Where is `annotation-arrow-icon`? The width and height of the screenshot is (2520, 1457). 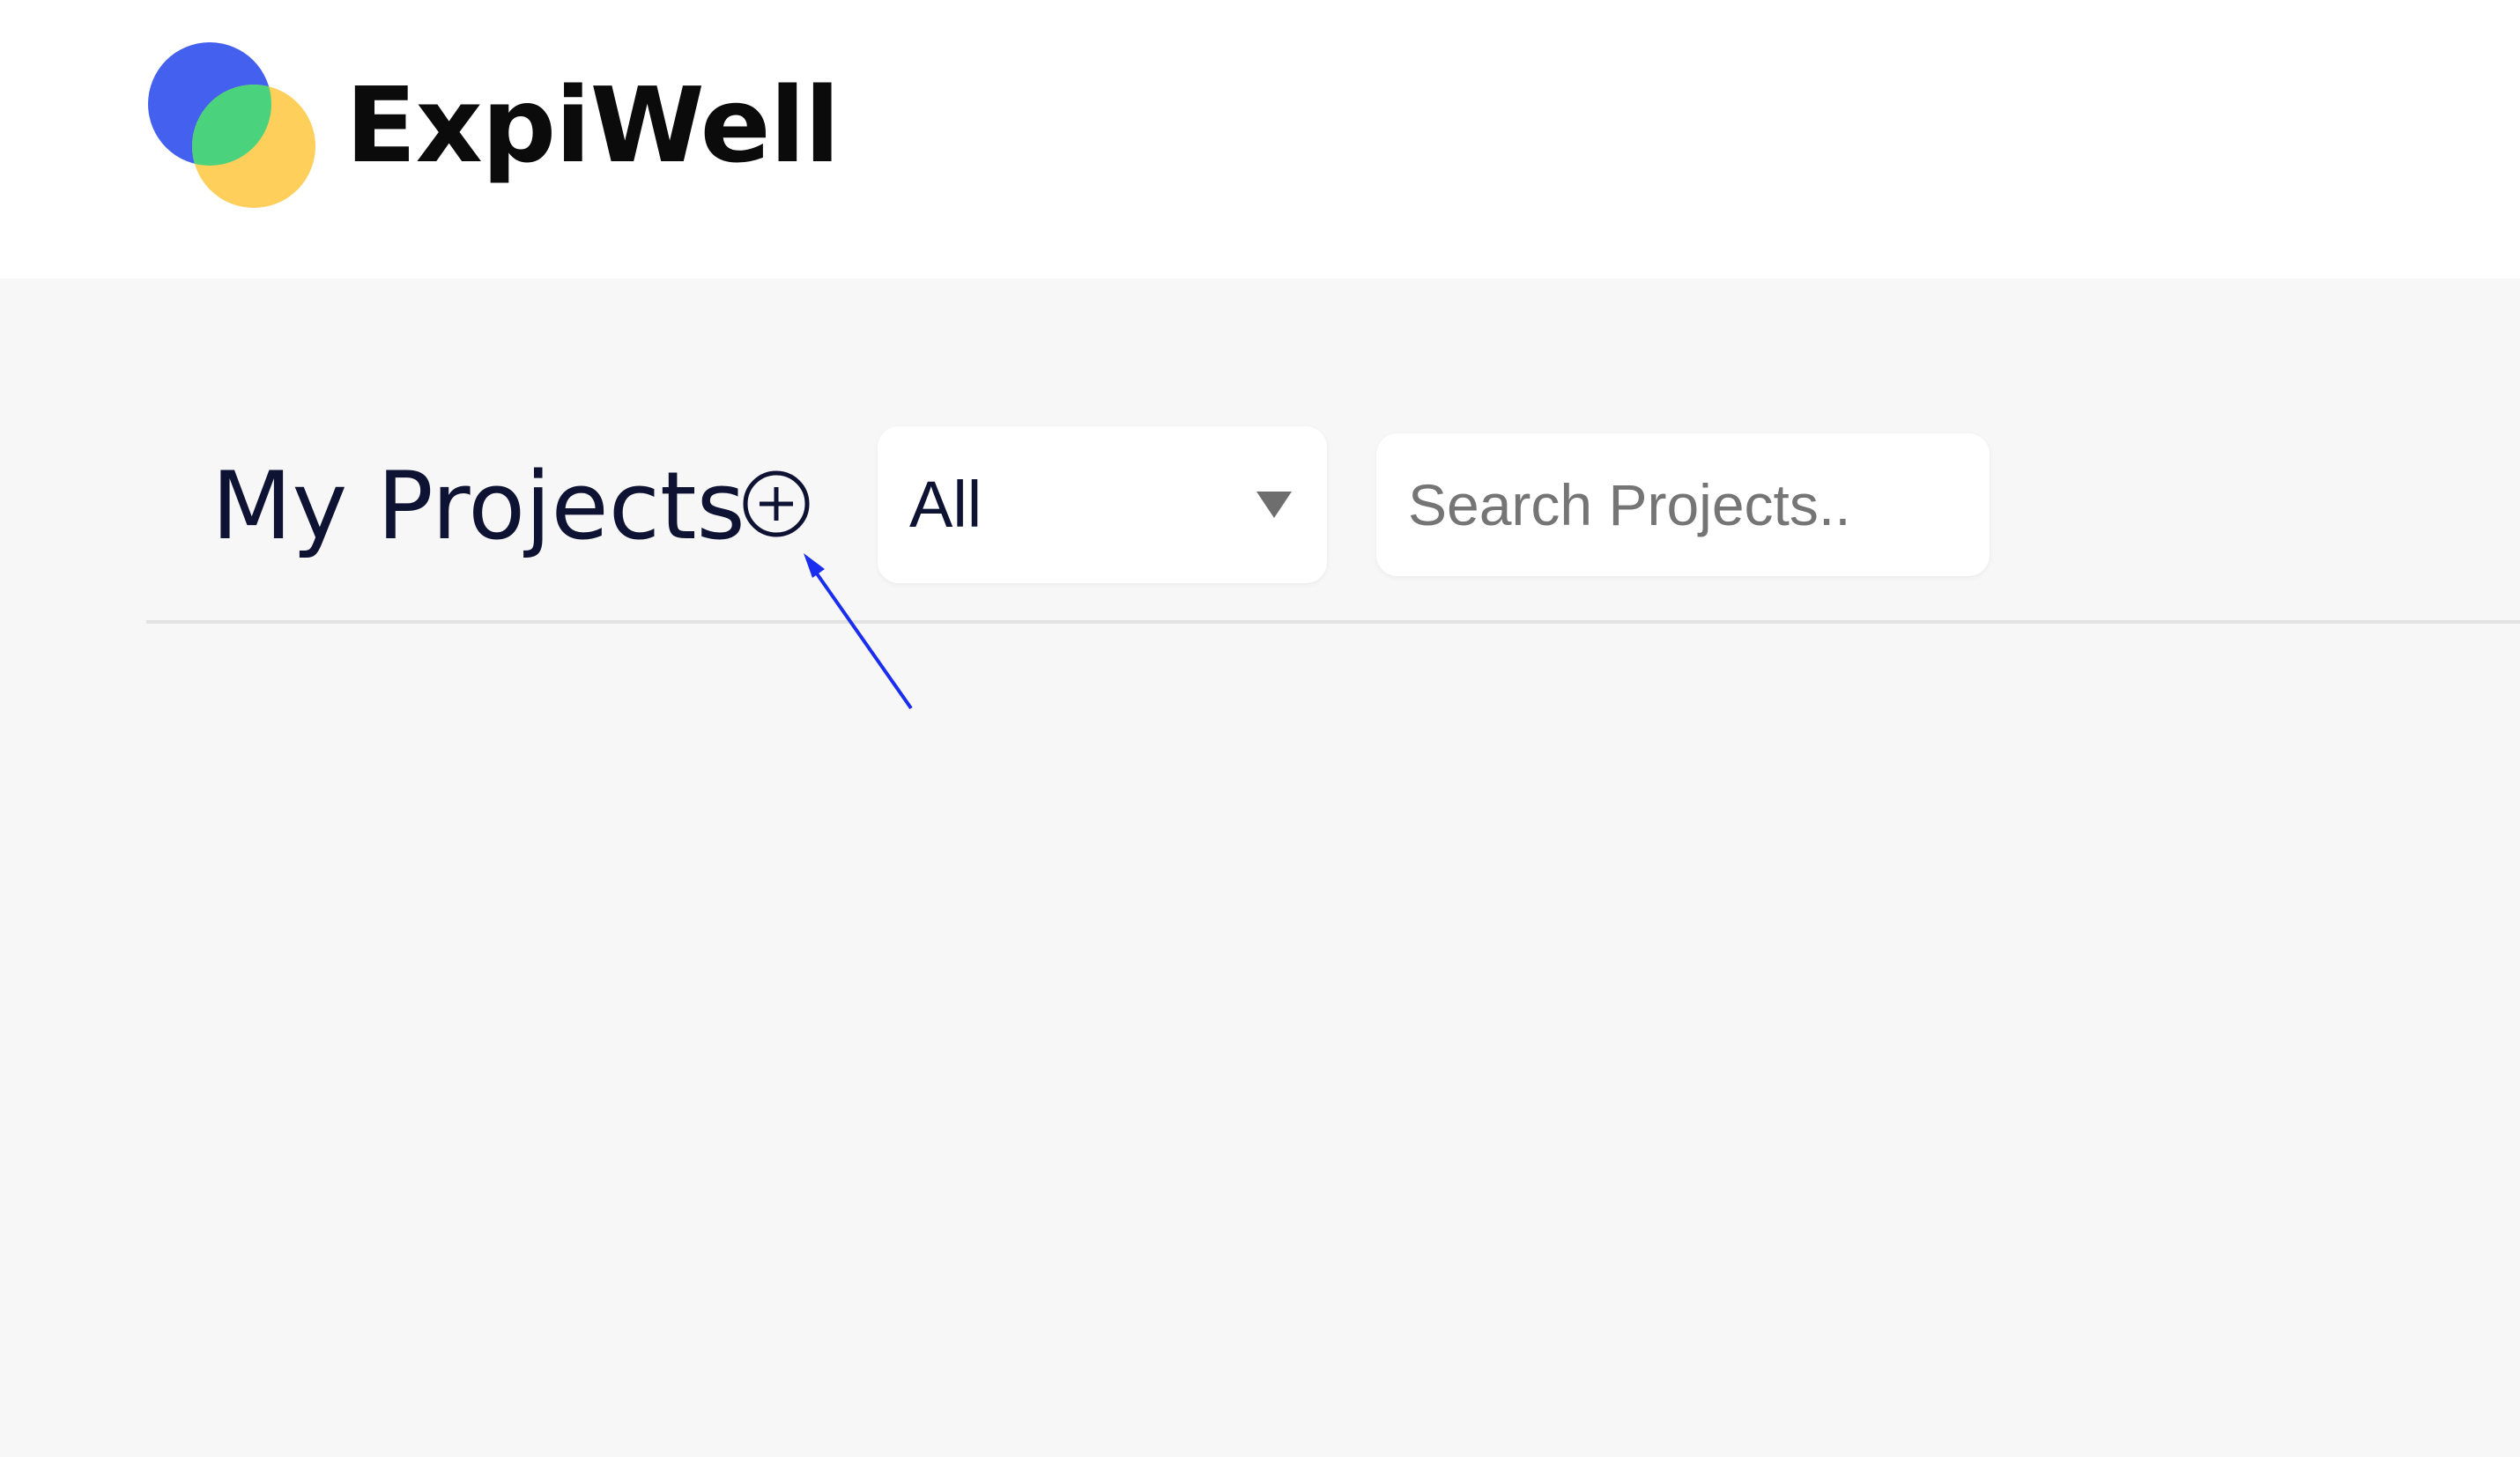
annotation-arrow-icon is located at coordinates (858, 632).